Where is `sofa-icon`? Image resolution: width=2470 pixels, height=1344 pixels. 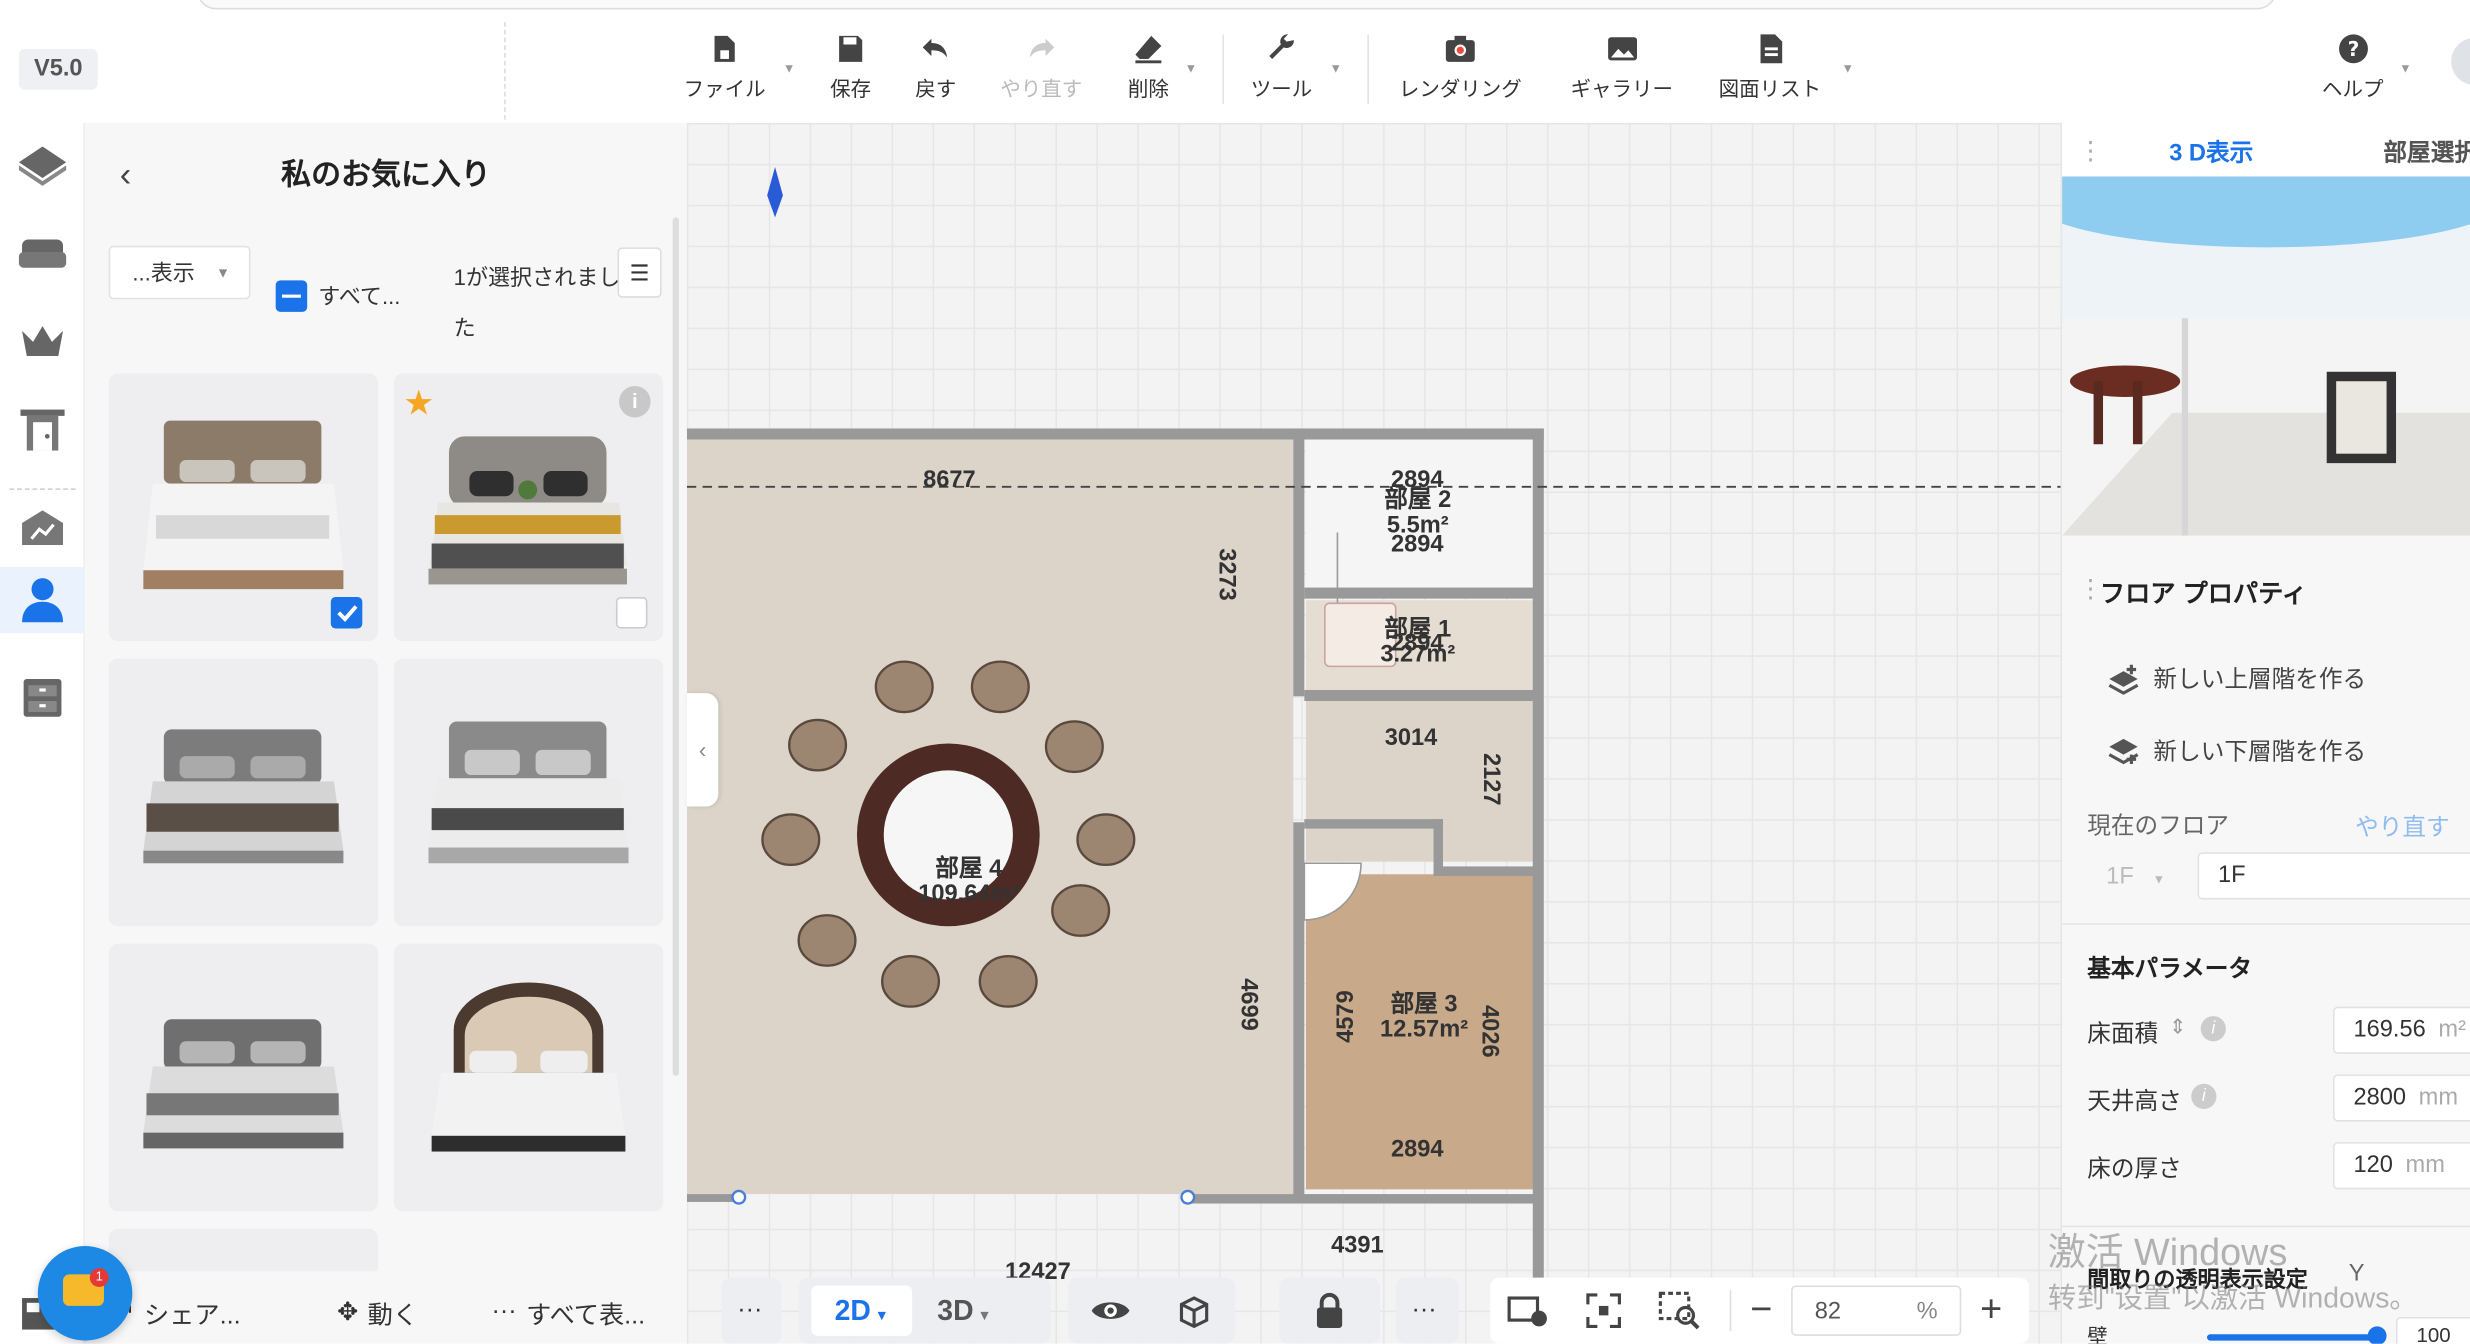 sofa-icon is located at coordinates (42, 253).